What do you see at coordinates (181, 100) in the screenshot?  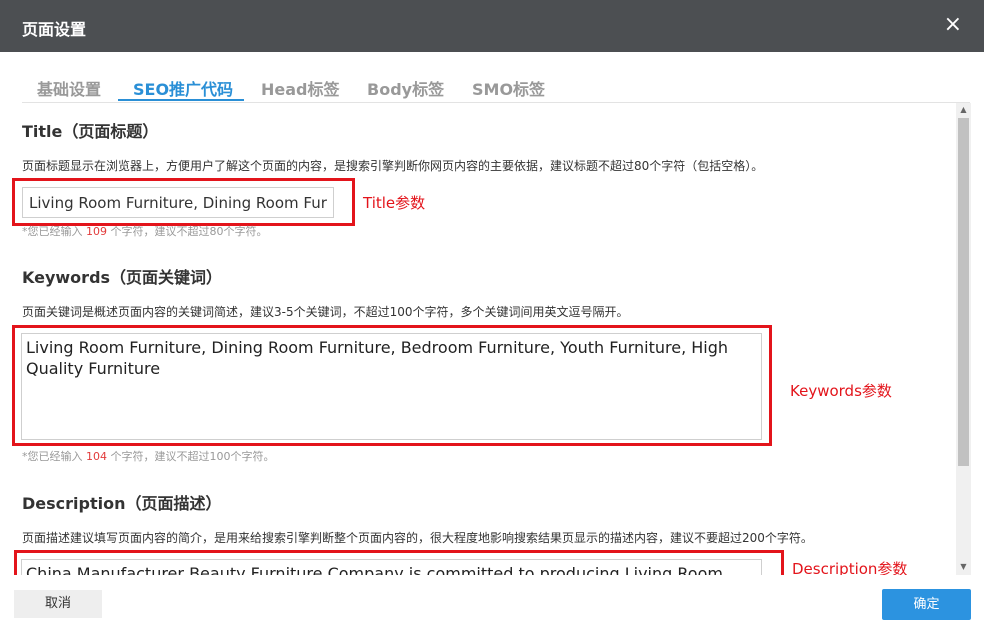 I see `active-tab-indicator` at bounding box center [181, 100].